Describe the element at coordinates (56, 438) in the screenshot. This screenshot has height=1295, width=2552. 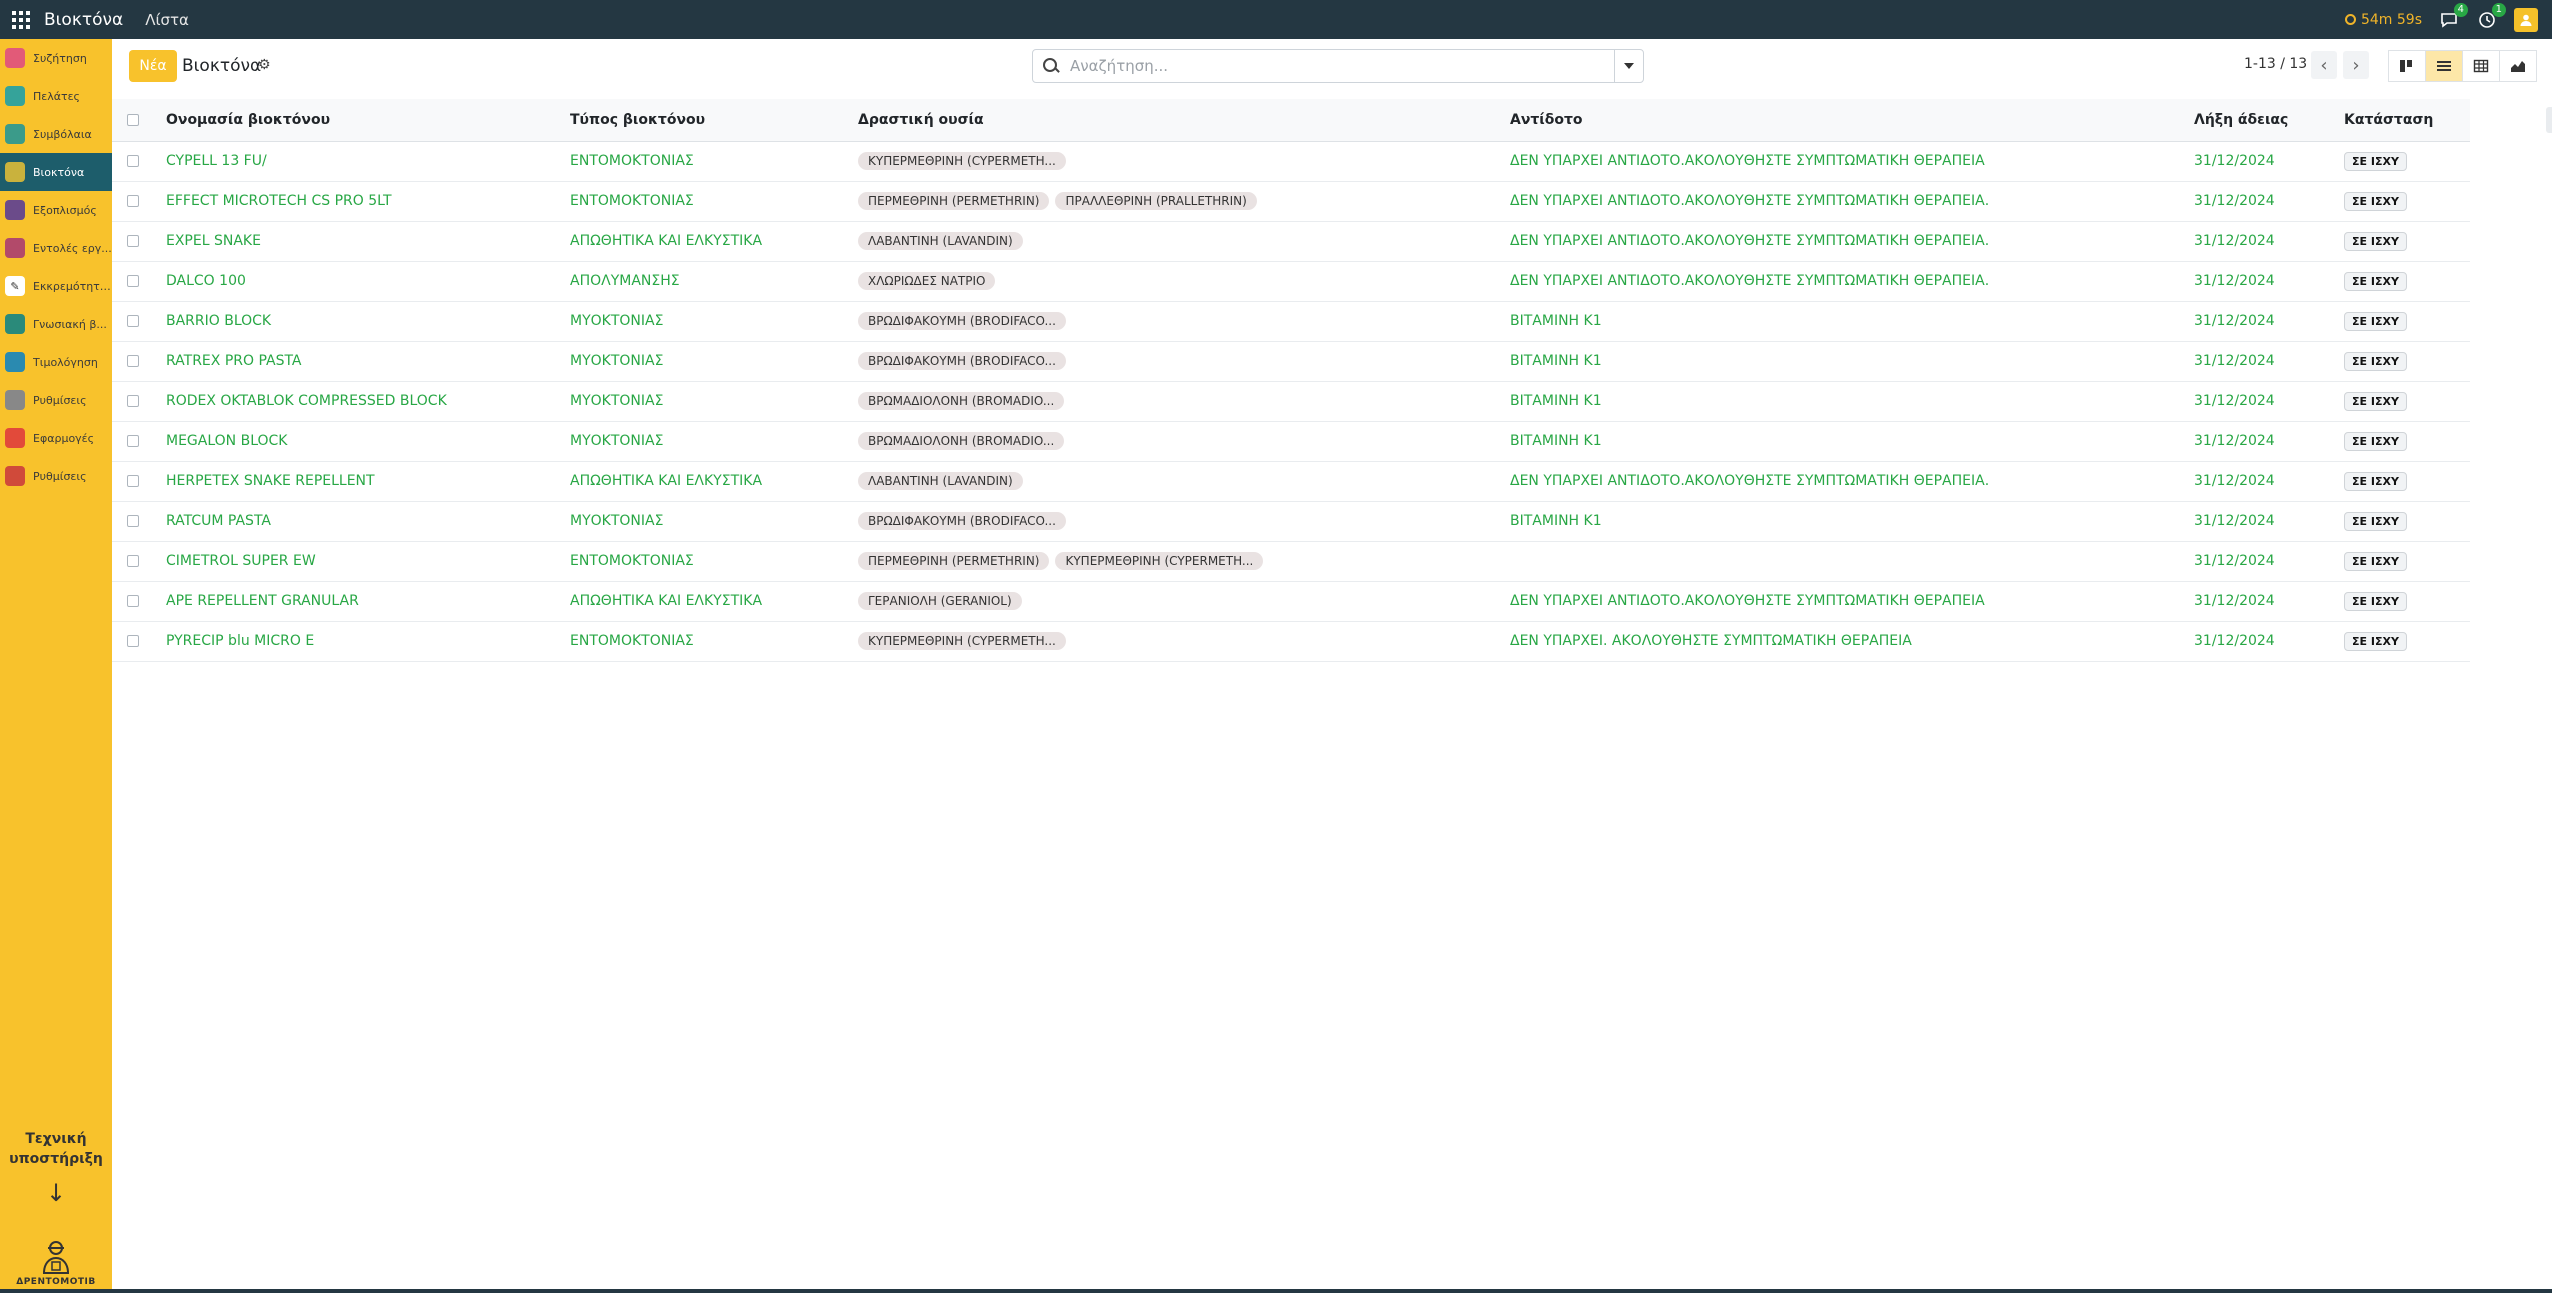
I see `sidebar-item-10: Εφαρμογές` at that location.